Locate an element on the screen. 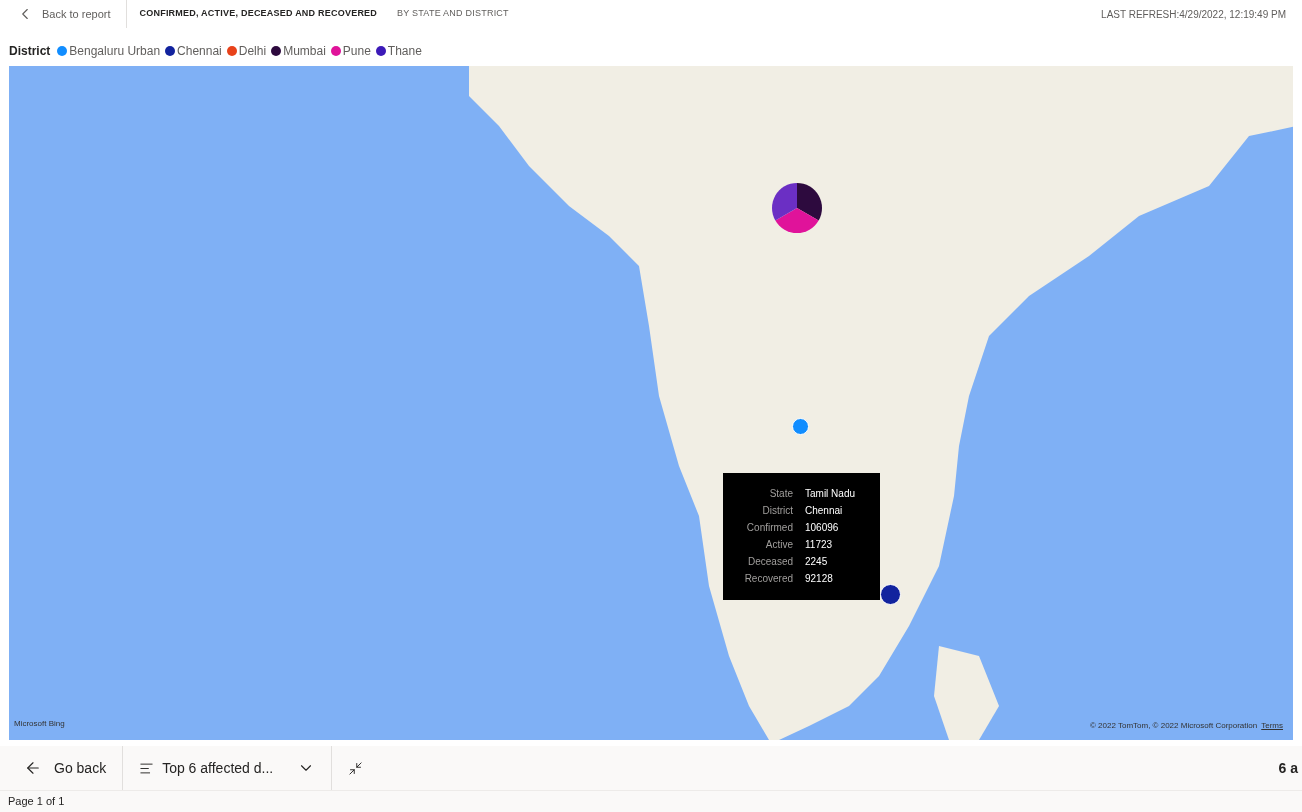 The width and height of the screenshot is (1302, 812). tooltip-label: State is located at coordinates (780, 494).